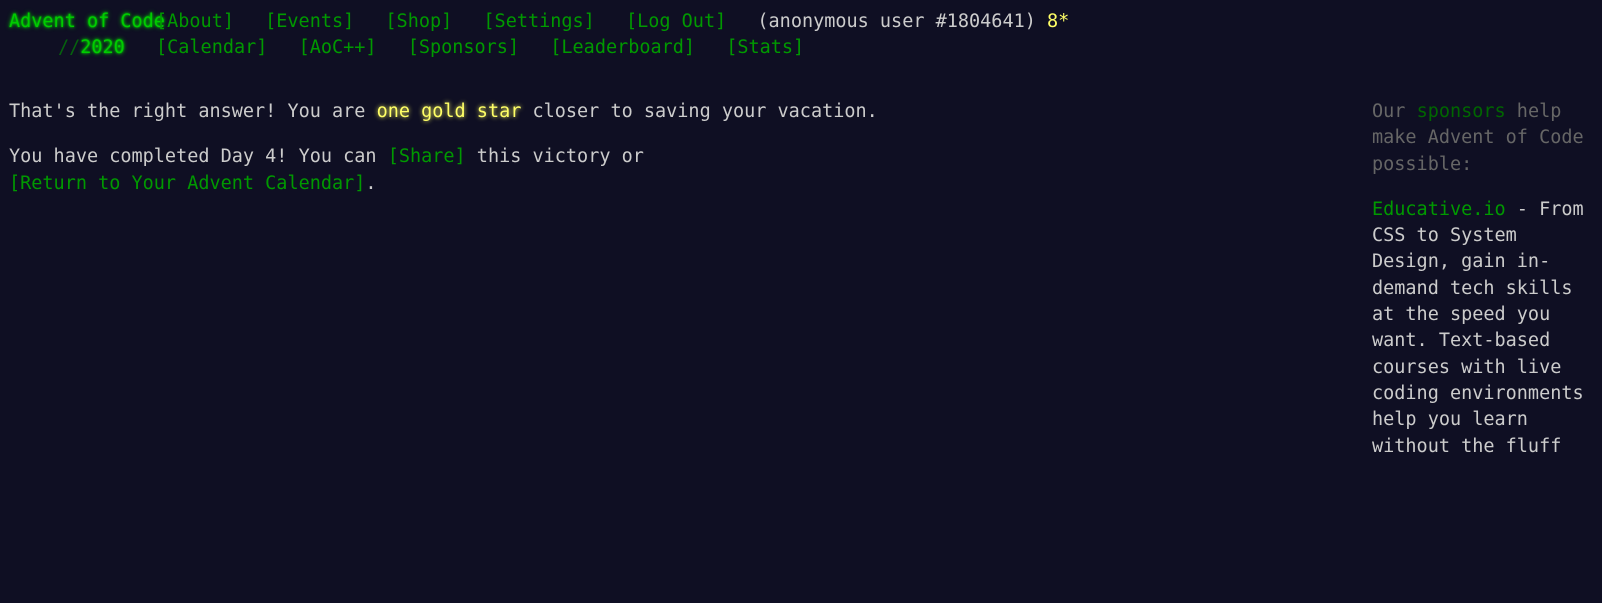  I want to click on nav-logout-link: [Log Out], so click(676, 21).